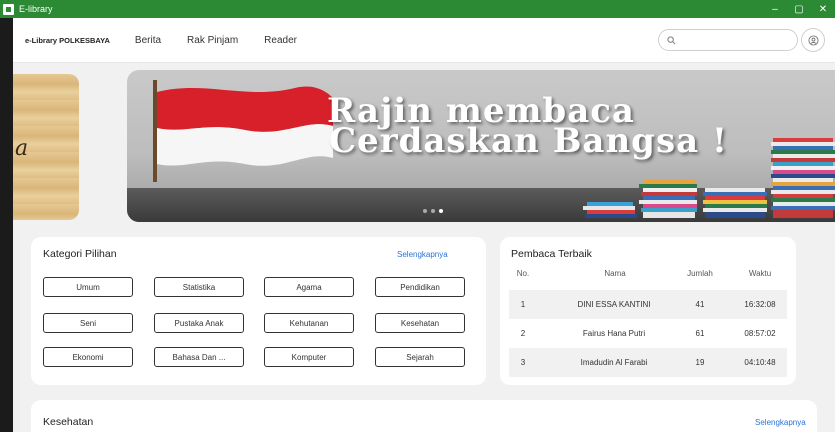 The width and height of the screenshot is (835, 432). Describe the element at coordinates (420, 357) in the screenshot. I see `category-button: Sejarah` at that location.